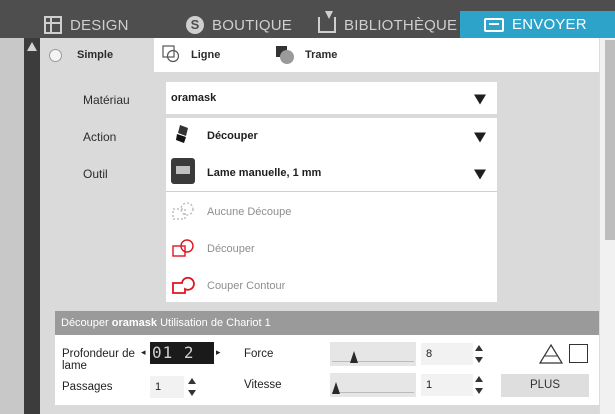  Describe the element at coordinates (331, 98) in the screenshot. I see `material-select: oramask` at that location.